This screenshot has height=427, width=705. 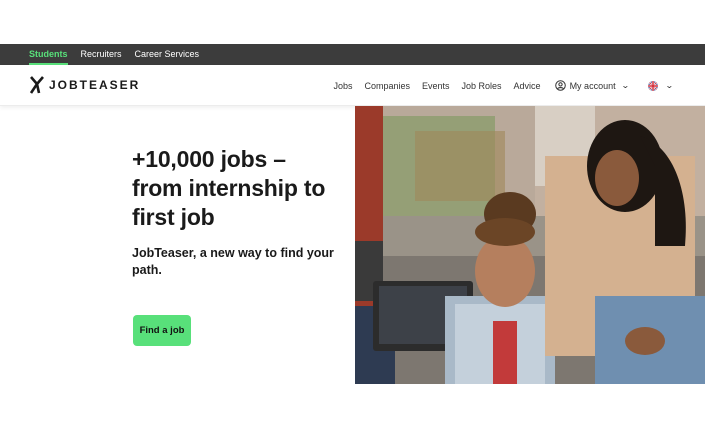 I want to click on screenshot-top-margin, so click(x=352, y=22).